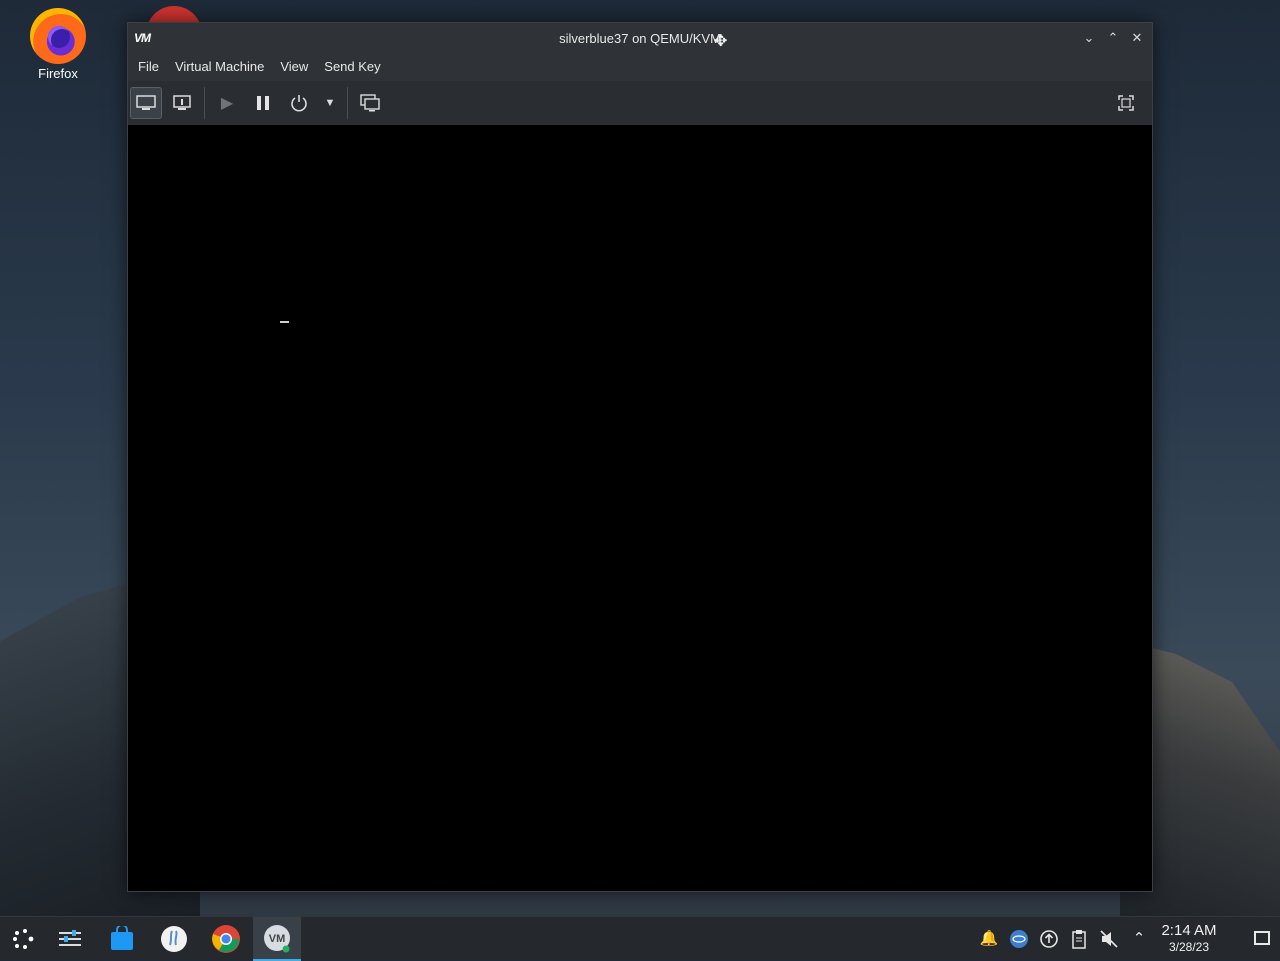  Describe the element at coordinates (58, 36) in the screenshot. I see `firefox-icon` at that location.